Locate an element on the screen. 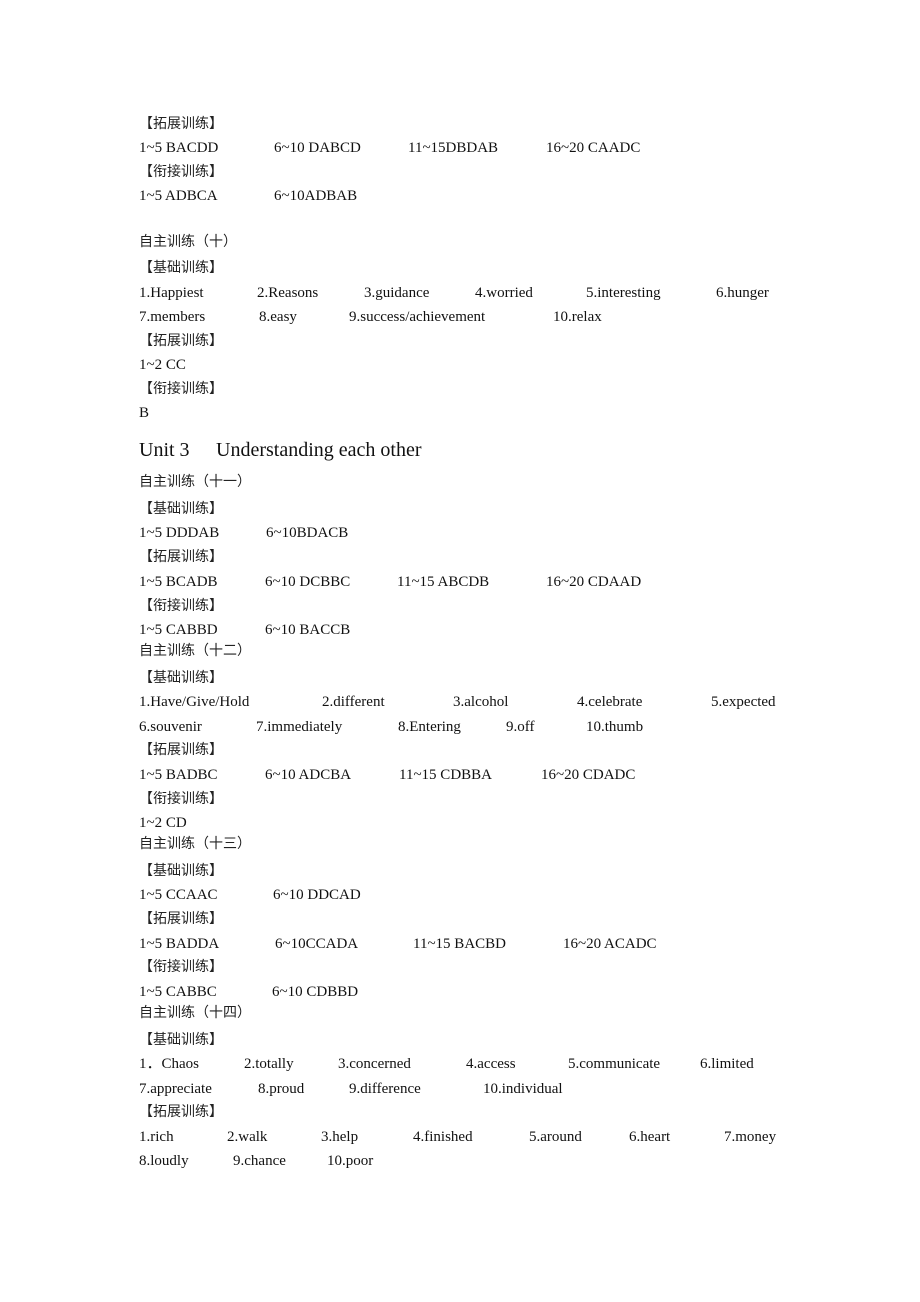 Image resolution: width=920 pixels, height=1302 pixels. answer-item: 3.help is located at coordinates (340, 1137).